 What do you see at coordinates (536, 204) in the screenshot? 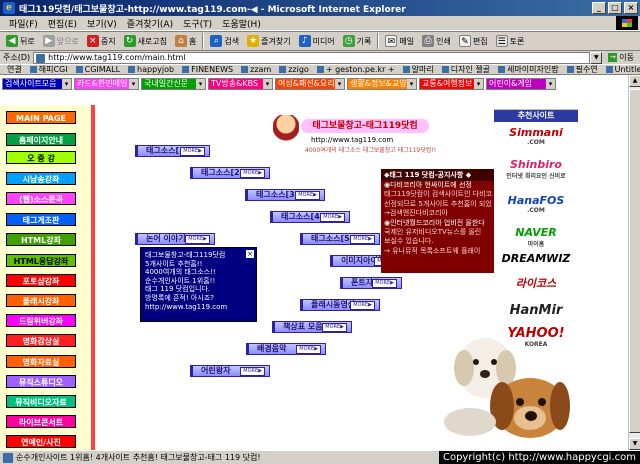
I see `partner-logo: HanaFOS .COM` at bounding box center [536, 204].